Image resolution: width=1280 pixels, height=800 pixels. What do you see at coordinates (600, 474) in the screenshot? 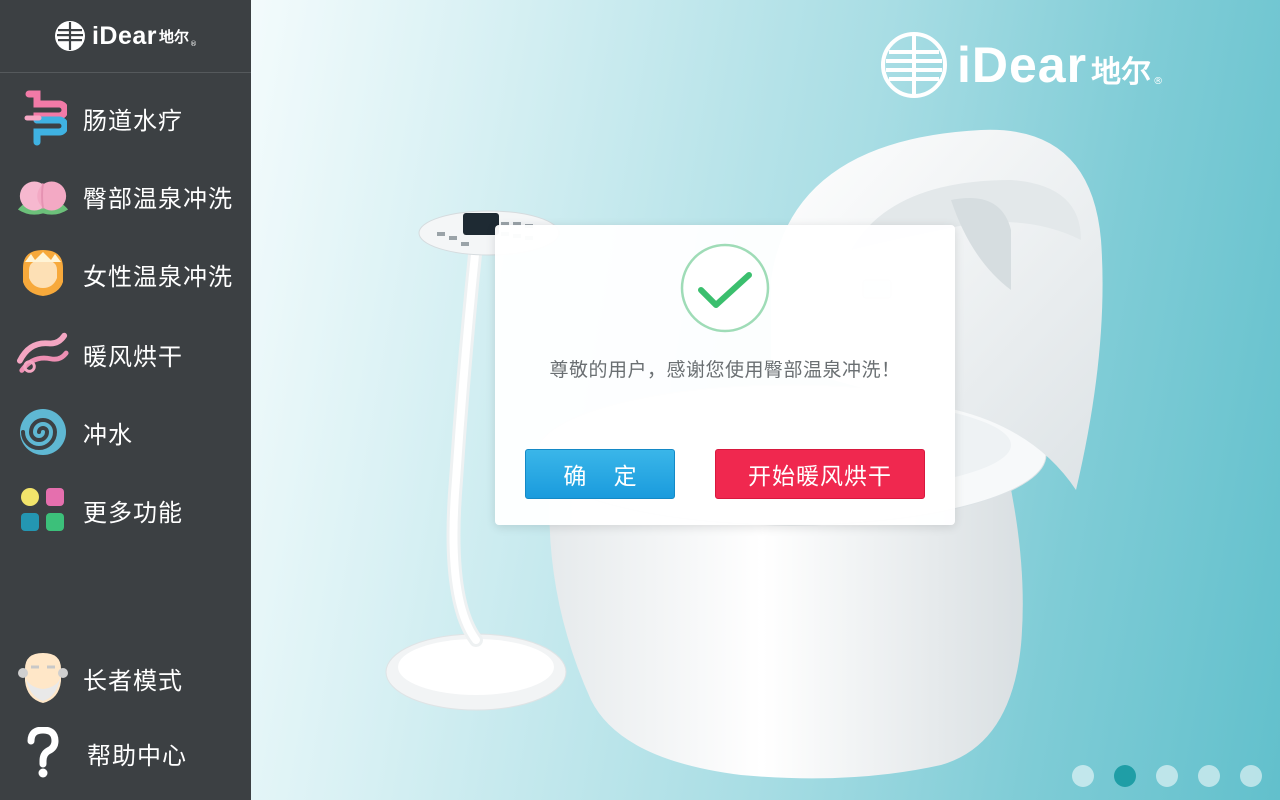
I see `confirm-button: 确 定` at bounding box center [600, 474].